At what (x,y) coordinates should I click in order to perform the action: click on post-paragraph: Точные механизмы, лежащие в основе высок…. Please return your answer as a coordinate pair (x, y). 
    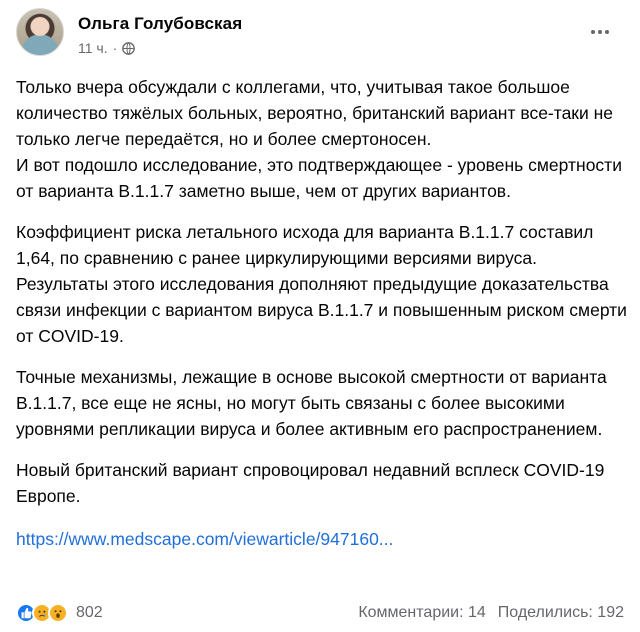
    Looking at the image, I should click on (311, 403).